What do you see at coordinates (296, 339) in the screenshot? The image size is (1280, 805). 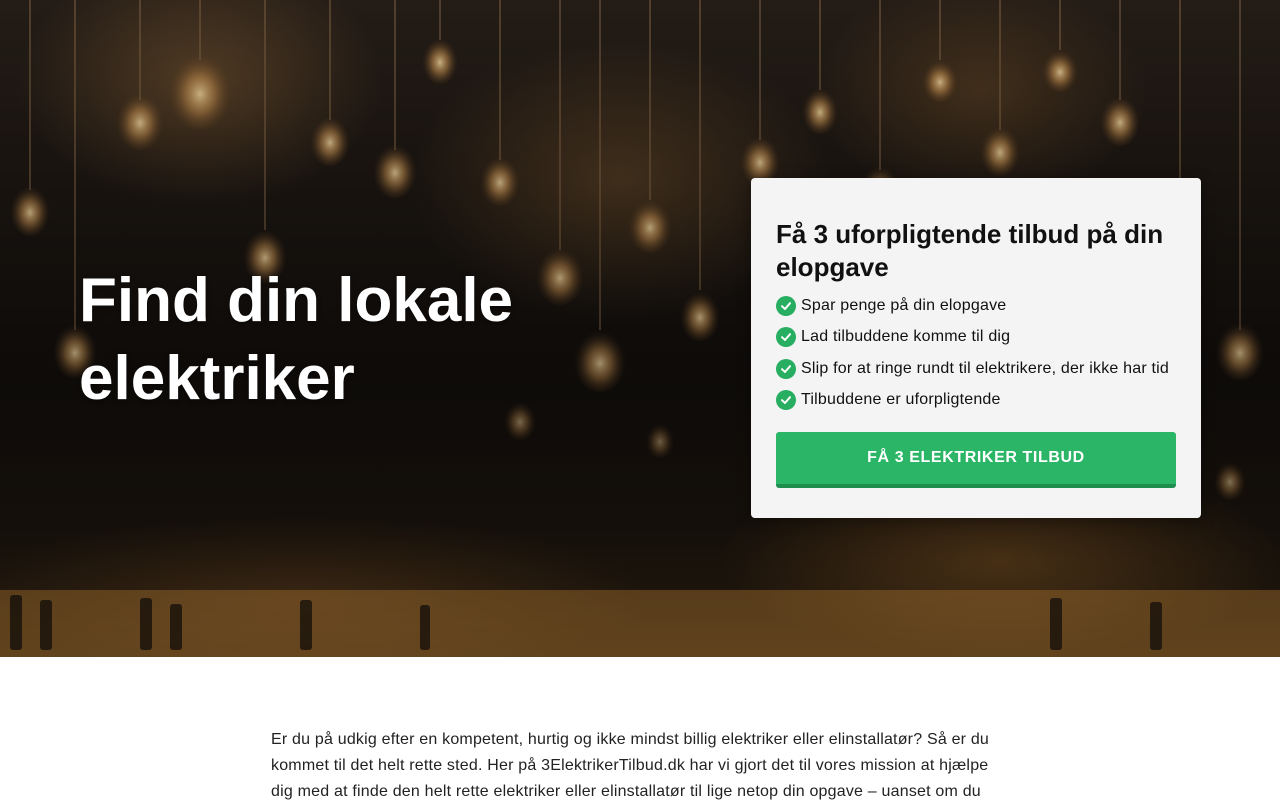 I see `hero-title: Find din lokale elektriker` at bounding box center [296, 339].